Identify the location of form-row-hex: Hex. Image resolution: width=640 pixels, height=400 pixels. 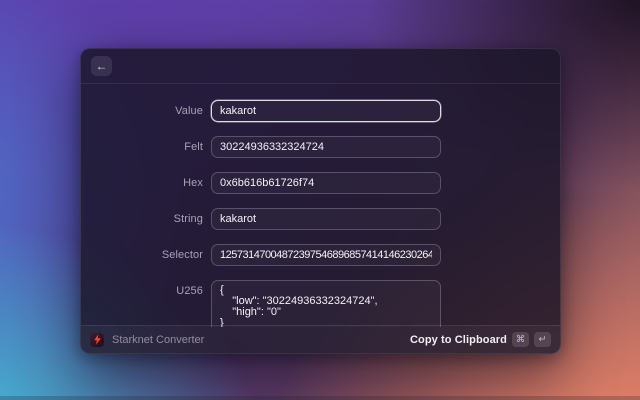
(320, 183).